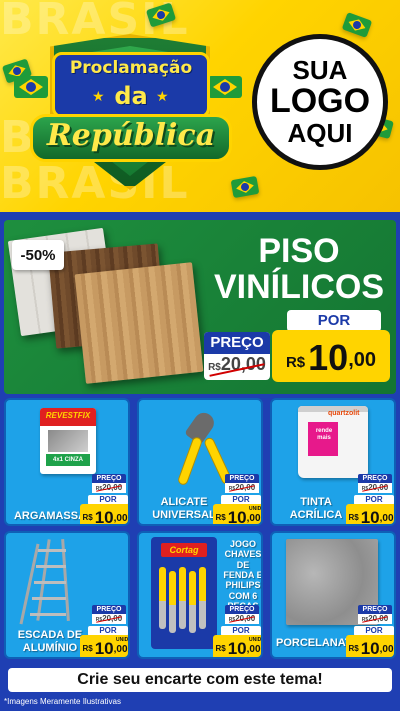  What do you see at coordinates (333, 595) in the screenshot?
I see `product-card-porcelanato: PORCELANATO PREÇO R$20,00 POR R$10,00` at bounding box center [333, 595].